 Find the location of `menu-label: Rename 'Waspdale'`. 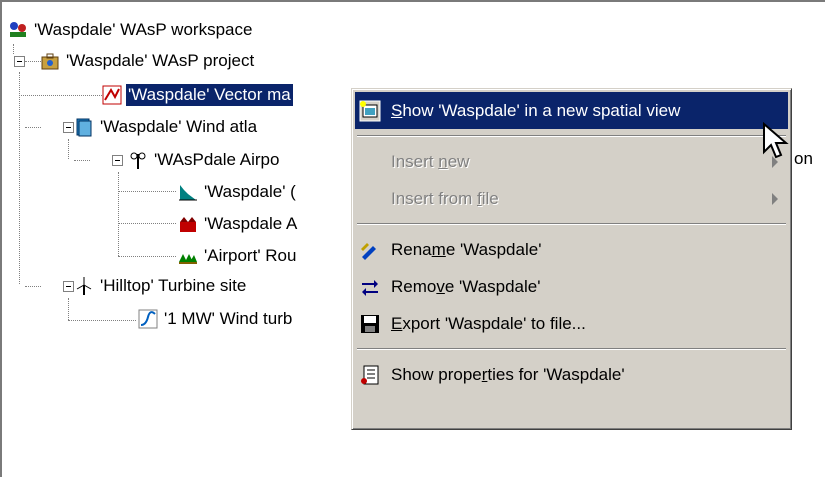

menu-label: Rename 'Waspdale' is located at coordinates (466, 249).